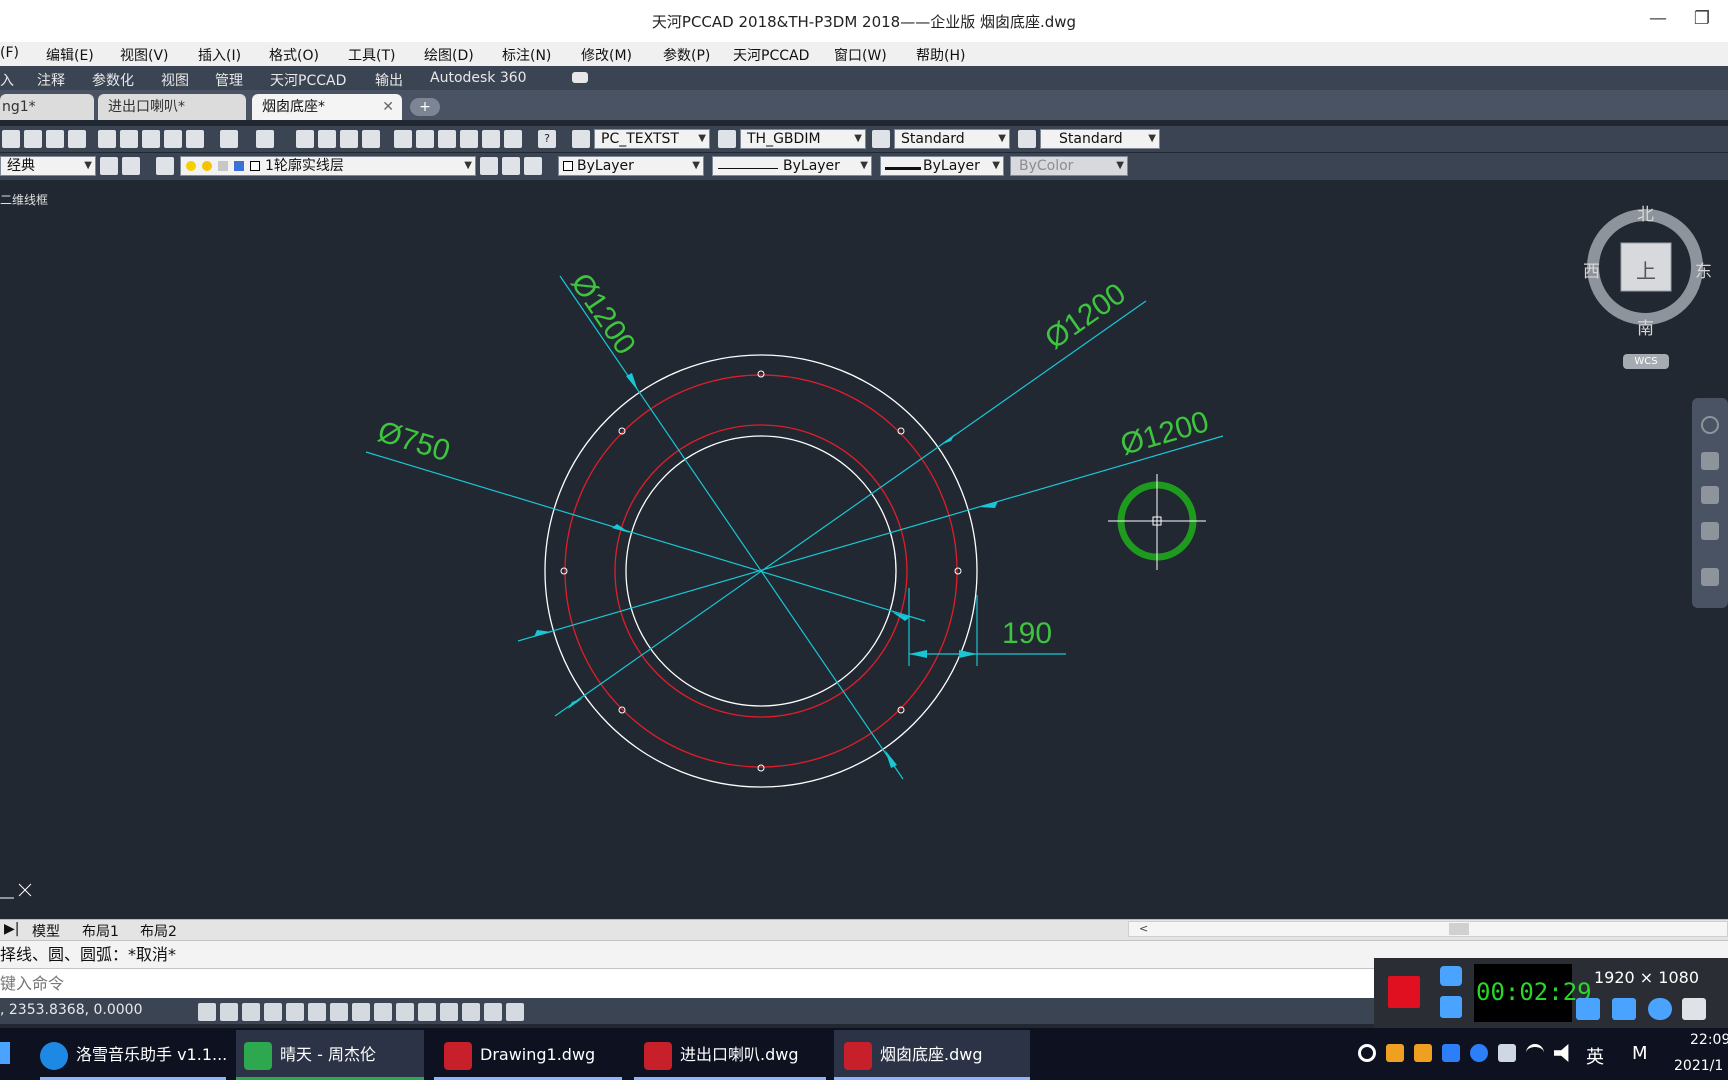 The width and height of the screenshot is (1728, 1080). Describe the element at coordinates (165, 166) in the screenshot. I see `layer-properties-icon` at that location.